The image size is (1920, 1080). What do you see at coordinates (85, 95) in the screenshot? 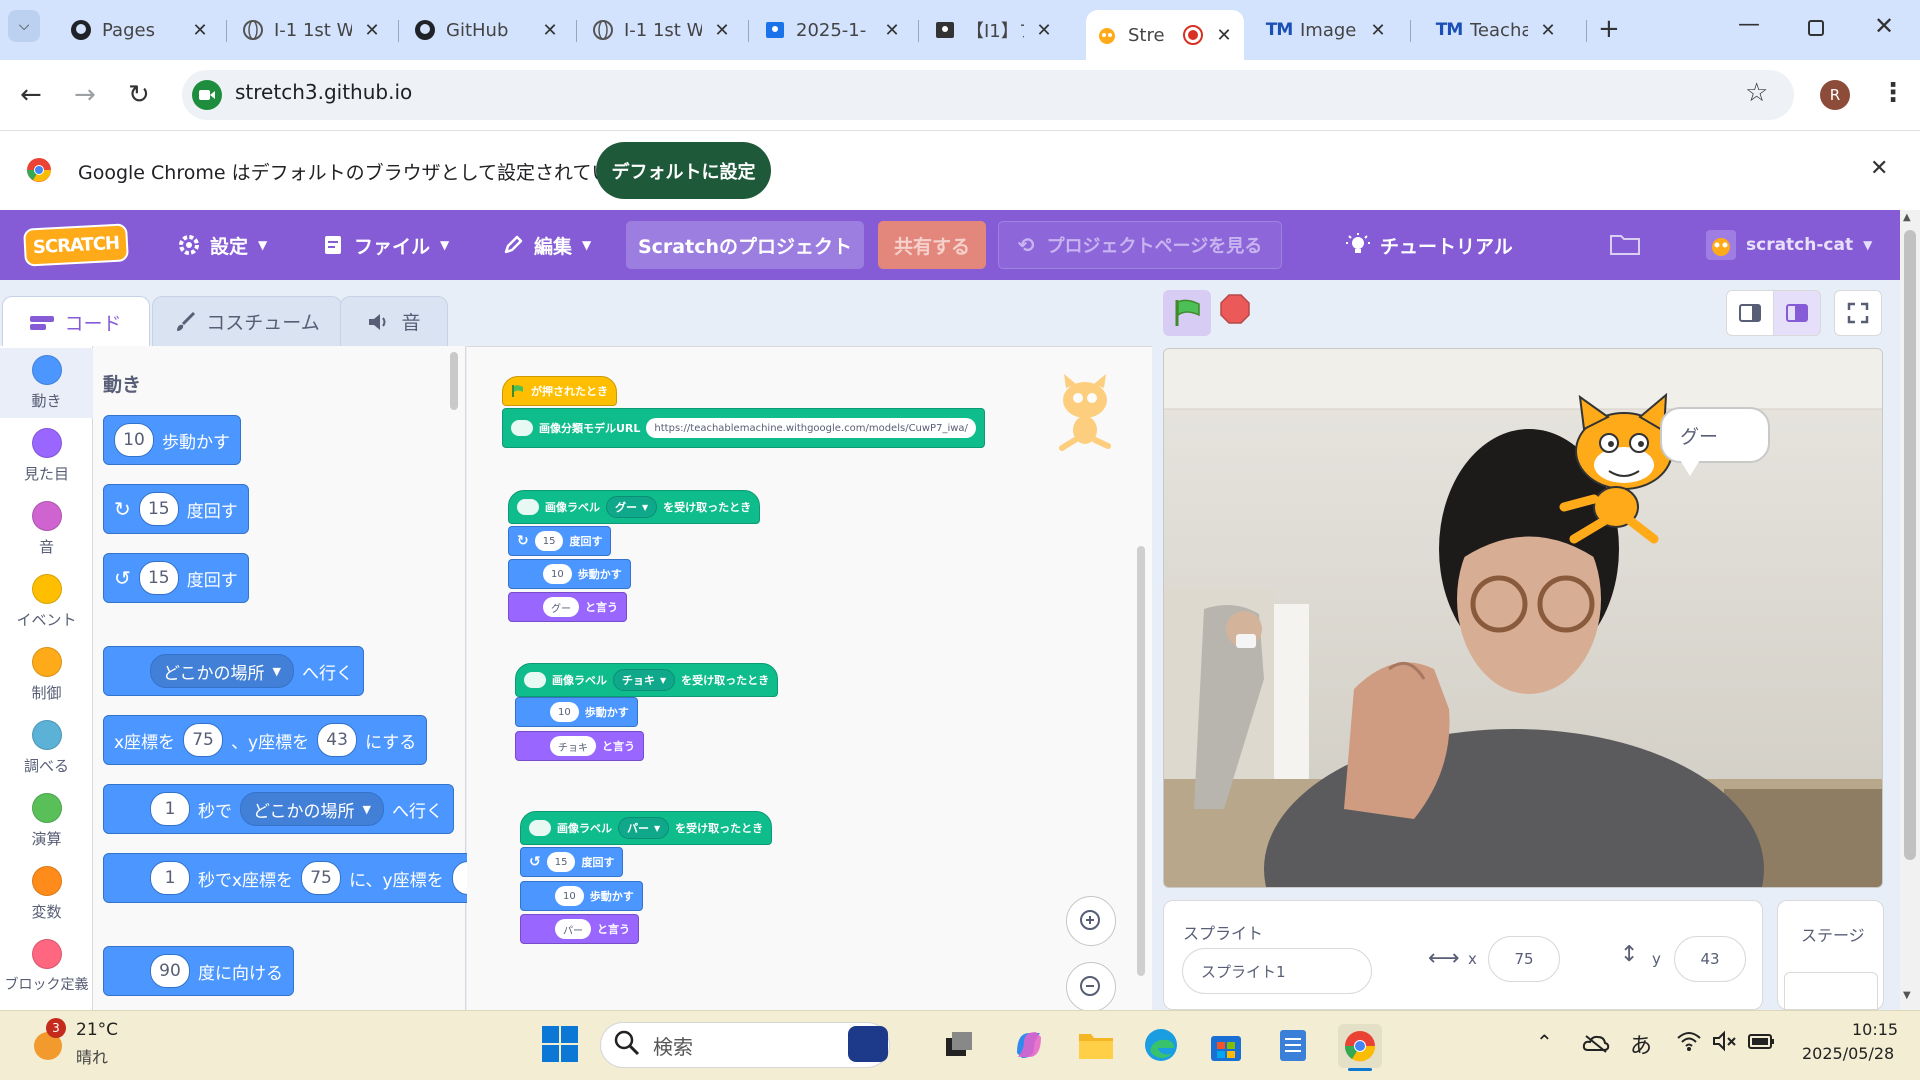
I see `forward-icon: →` at bounding box center [85, 95].